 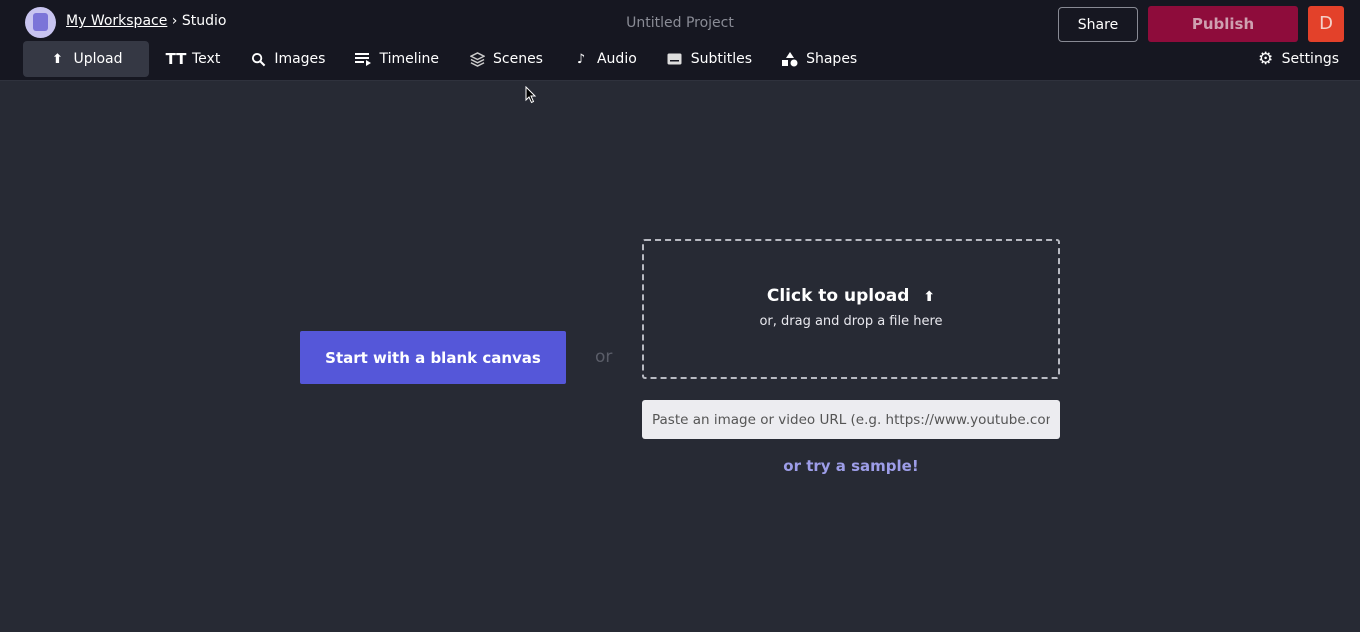 I want to click on tab-subtitles: Subtitles, so click(x=717, y=59).